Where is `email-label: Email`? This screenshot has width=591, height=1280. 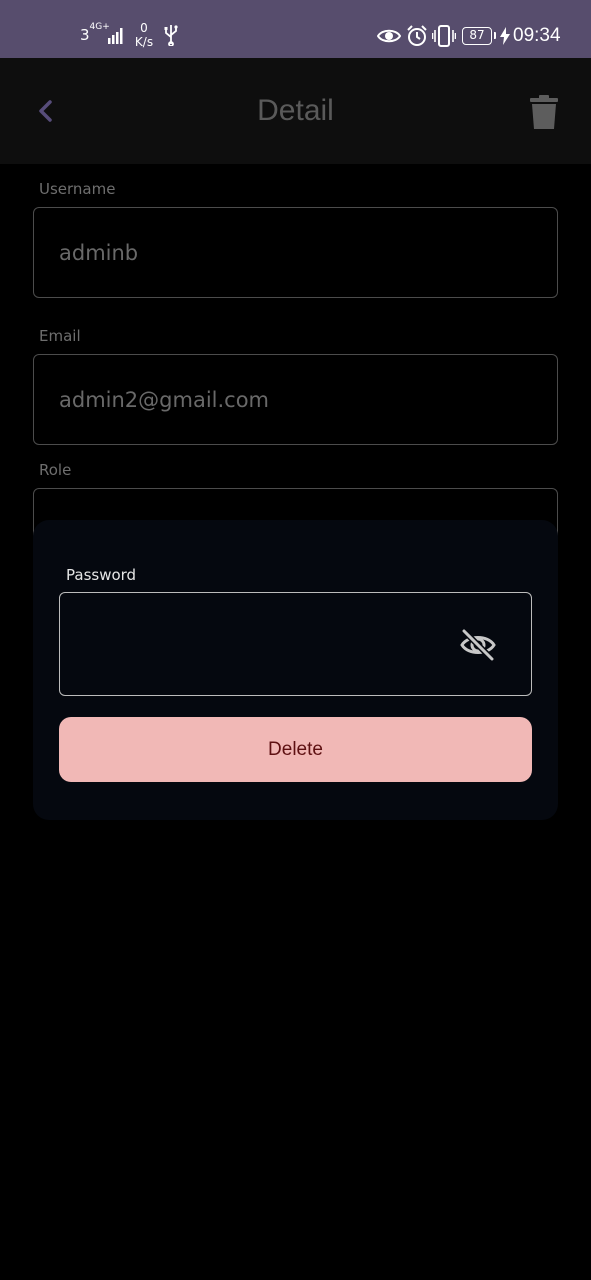 email-label: Email is located at coordinates (60, 336).